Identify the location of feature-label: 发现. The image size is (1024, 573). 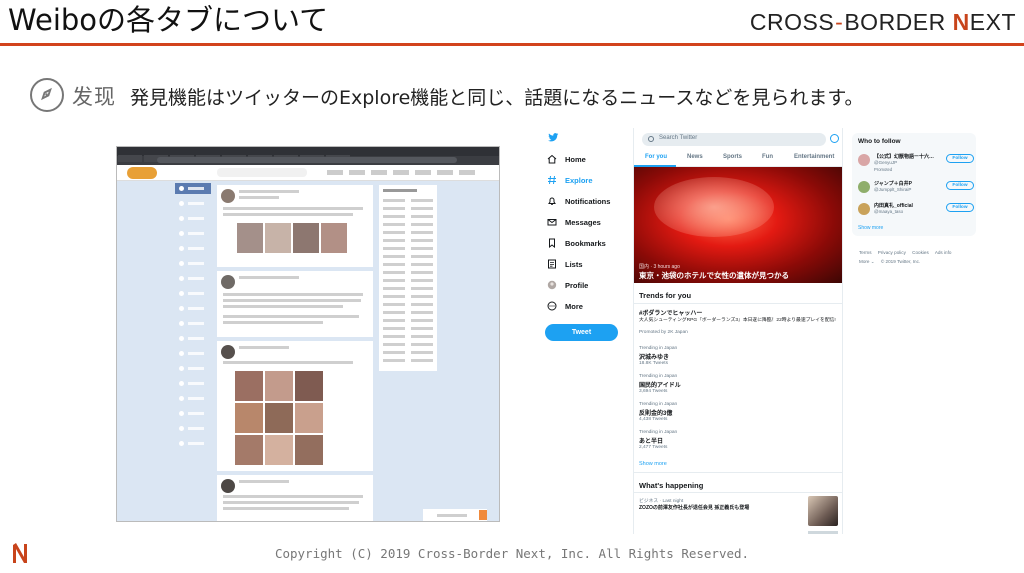
(94, 97).